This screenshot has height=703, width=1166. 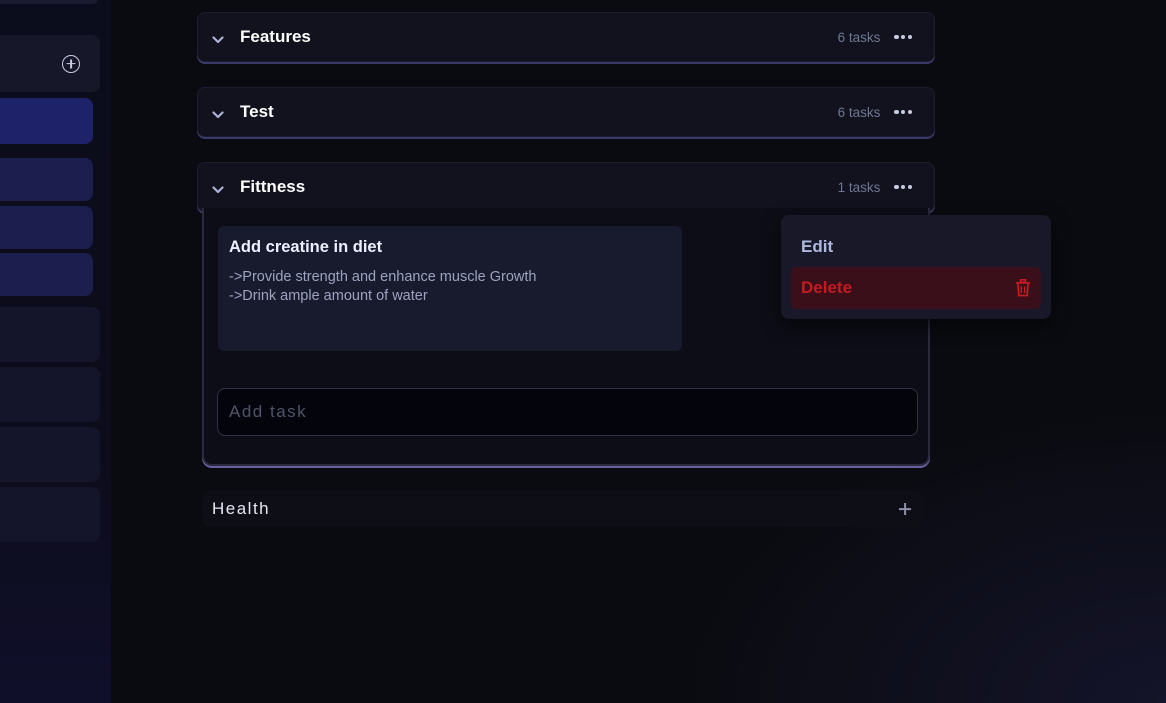 I want to click on group-title: Features, so click(x=275, y=36).